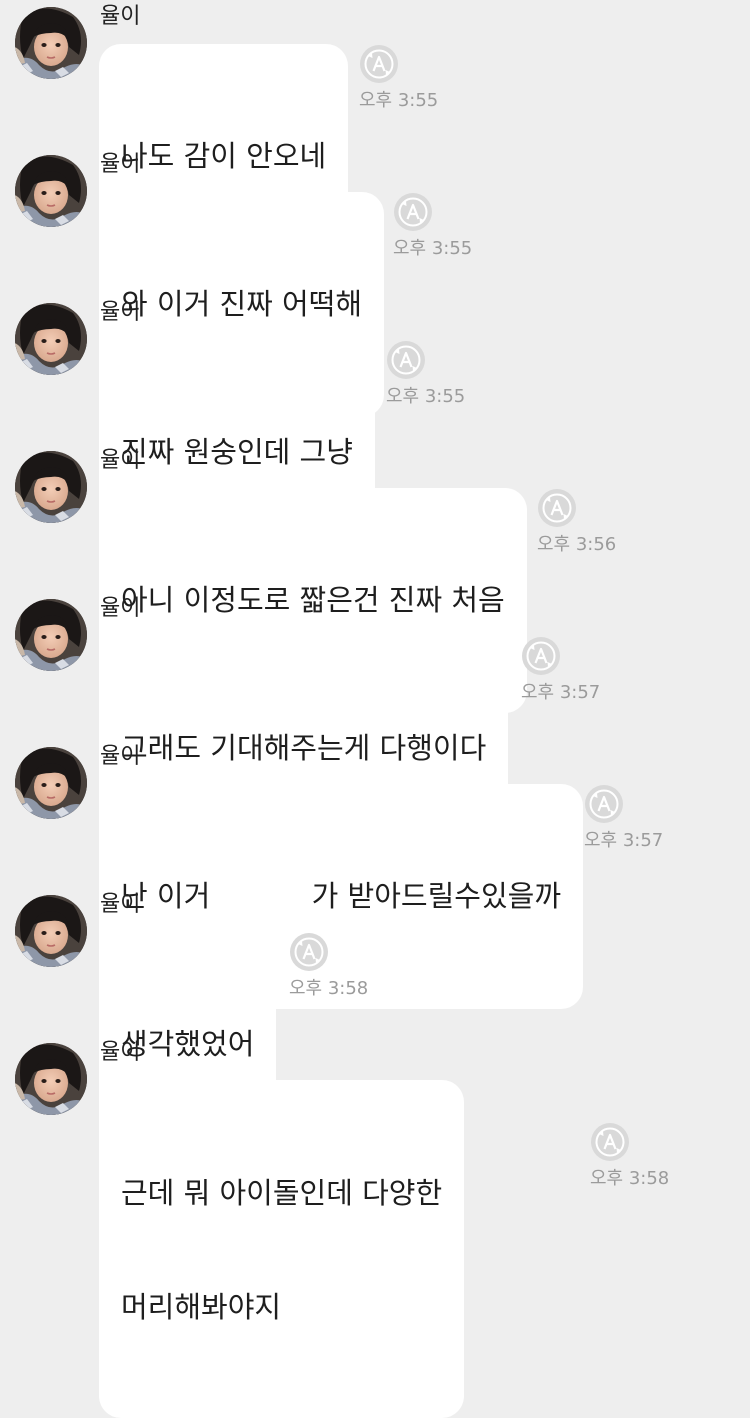 This screenshot has width=750, height=1418. Describe the element at coordinates (577, 544) in the screenshot. I see `timestamp: 오후 3:56` at that location.